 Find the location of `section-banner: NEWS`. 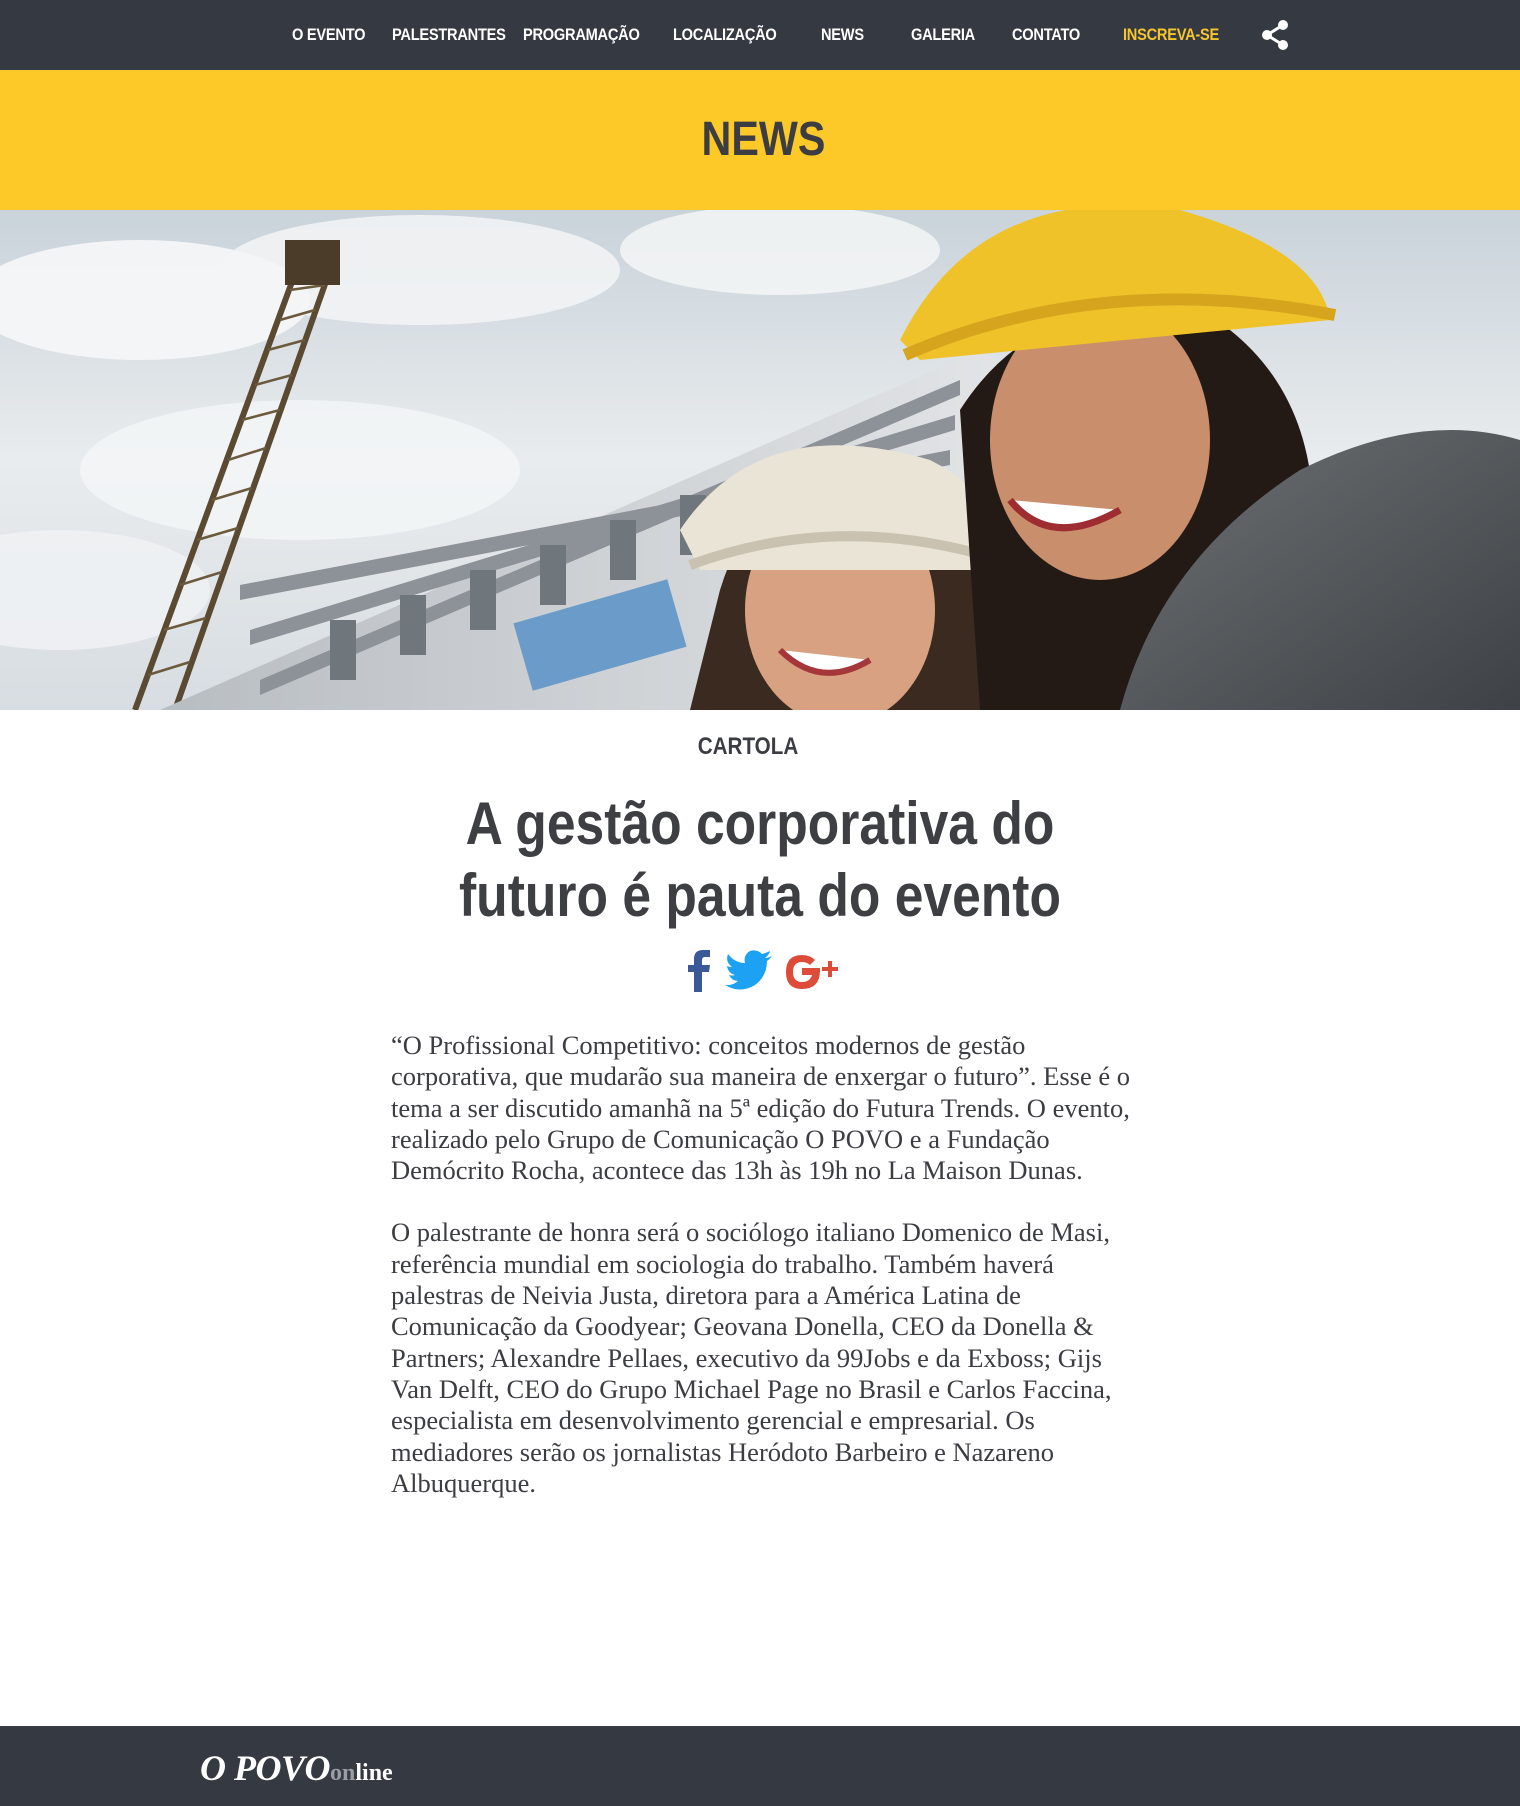

section-banner: NEWS is located at coordinates (760, 140).